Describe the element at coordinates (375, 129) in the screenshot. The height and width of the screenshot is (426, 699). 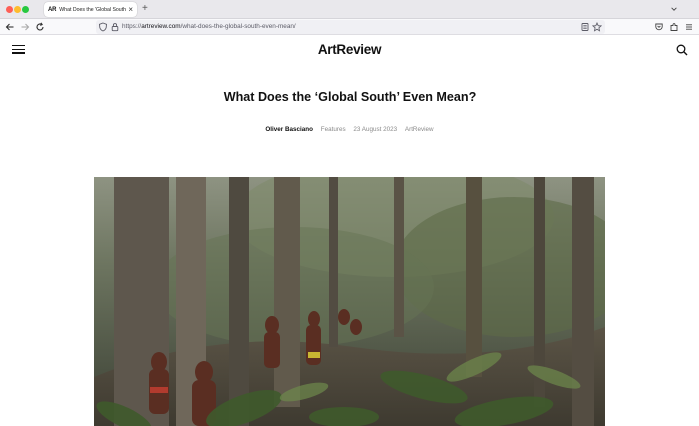
I see `publish-date: 23 August 2023` at that location.